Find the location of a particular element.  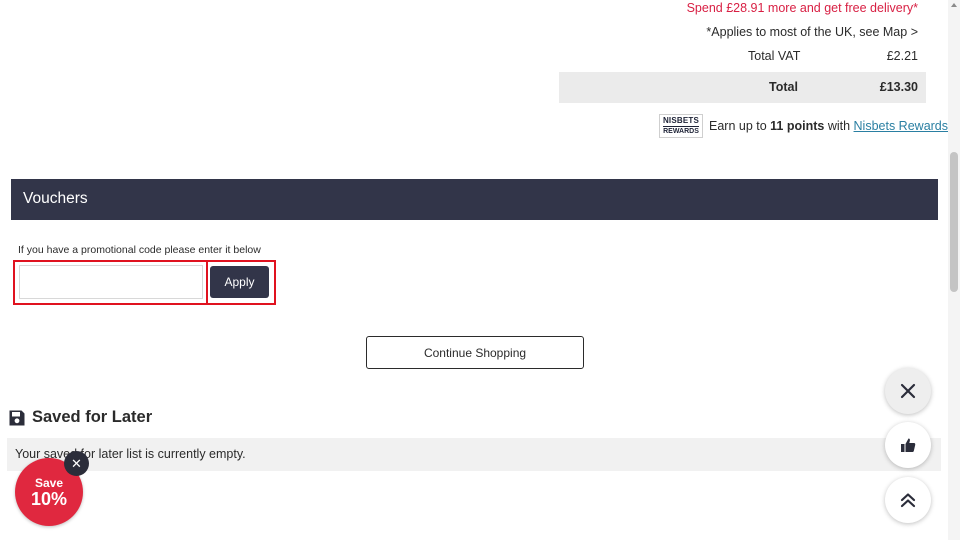

rewards-logo-line2: REWARDS is located at coordinates (681, 131).